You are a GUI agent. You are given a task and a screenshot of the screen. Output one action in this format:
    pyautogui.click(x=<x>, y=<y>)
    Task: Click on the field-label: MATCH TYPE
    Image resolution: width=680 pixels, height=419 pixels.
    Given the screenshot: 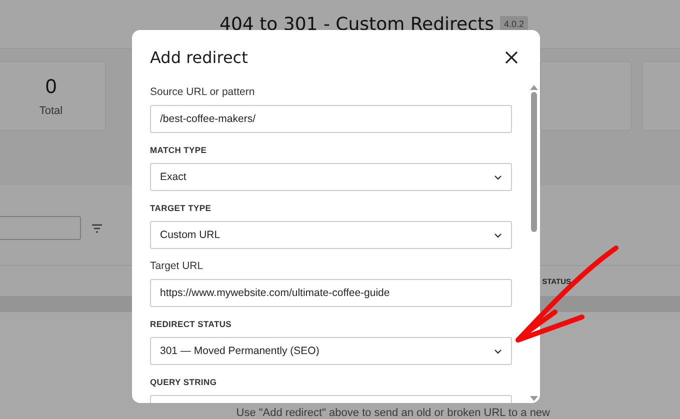 What is the action you would take?
    pyautogui.click(x=178, y=150)
    